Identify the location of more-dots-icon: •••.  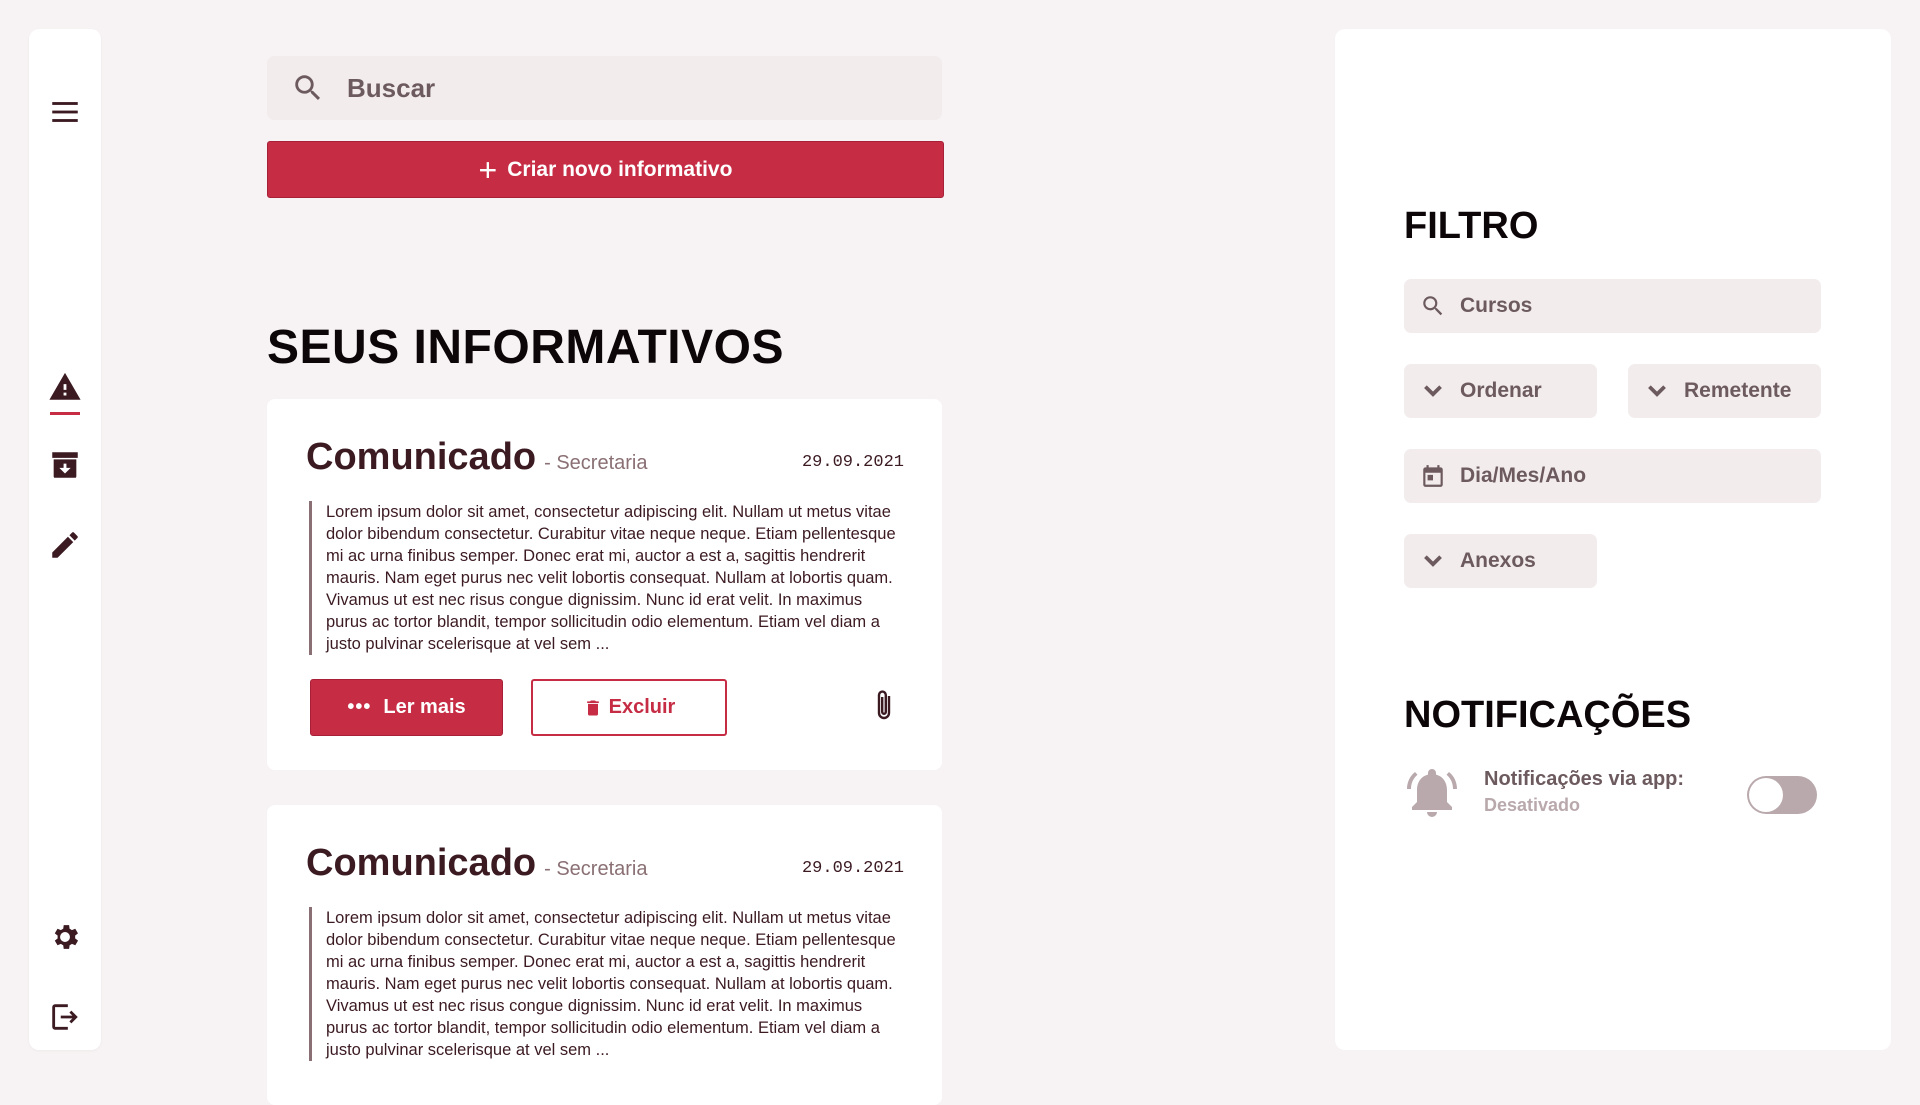
(359, 707).